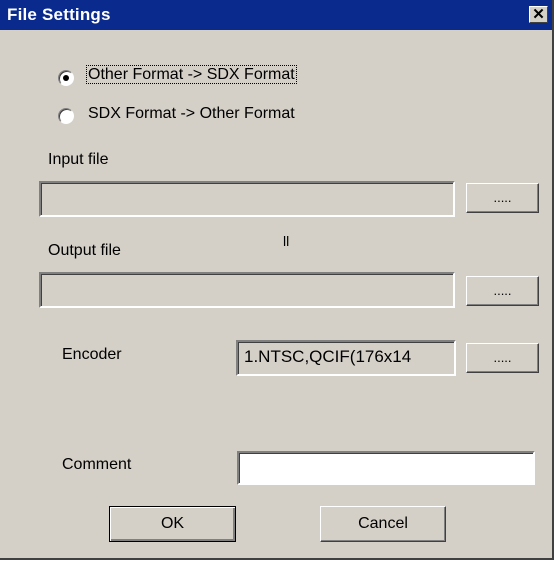 Image resolution: width=556 pixels, height=562 pixels. I want to click on radio-button-other-to-sdx, so click(66, 78).